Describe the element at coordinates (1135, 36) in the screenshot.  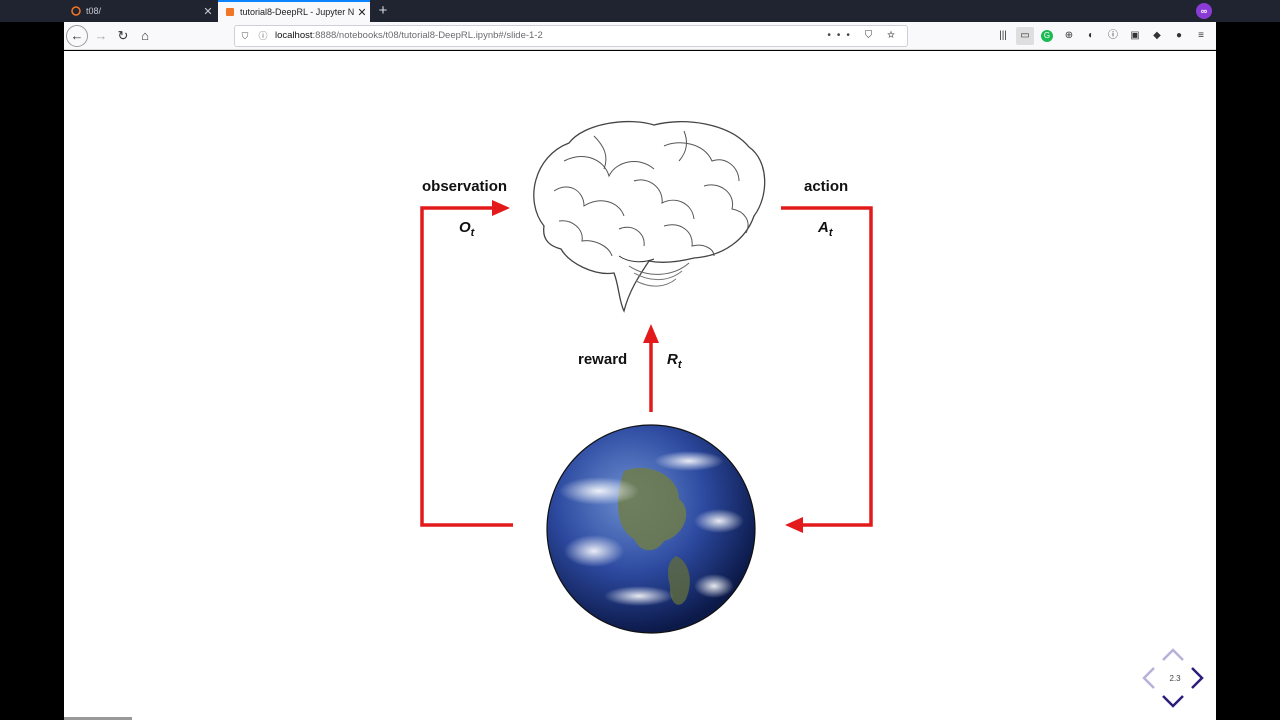
I see `extension-icon: ▣` at that location.